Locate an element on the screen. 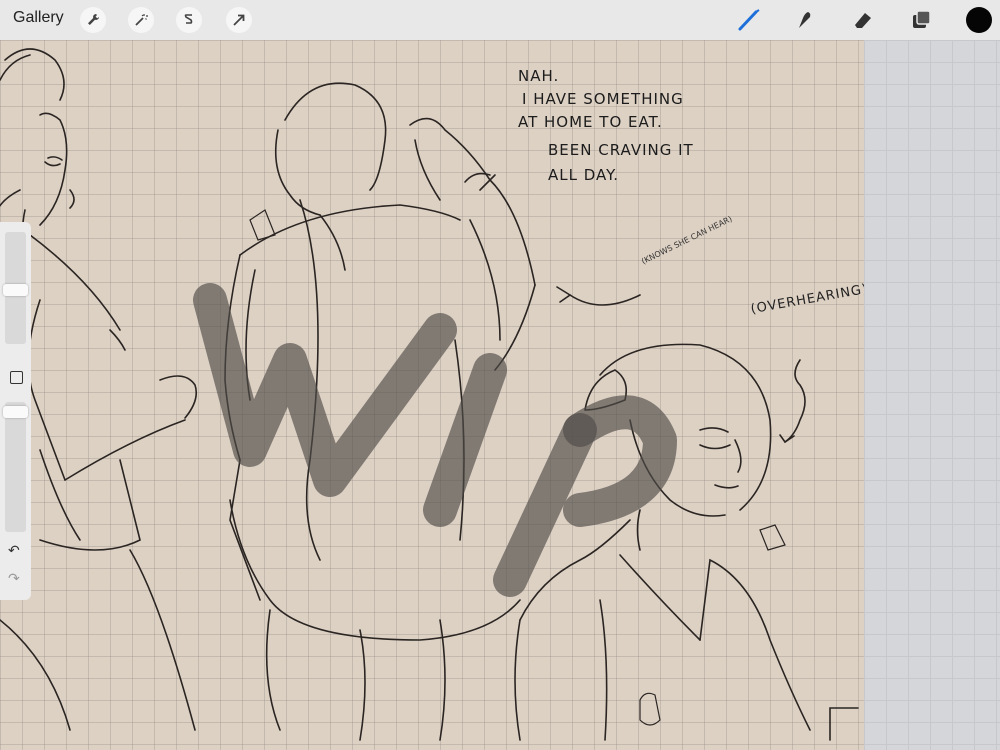 Image resolution: width=1000 pixels, height=750 pixels. transform-arrow-icon is located at coordinates (239, 20).